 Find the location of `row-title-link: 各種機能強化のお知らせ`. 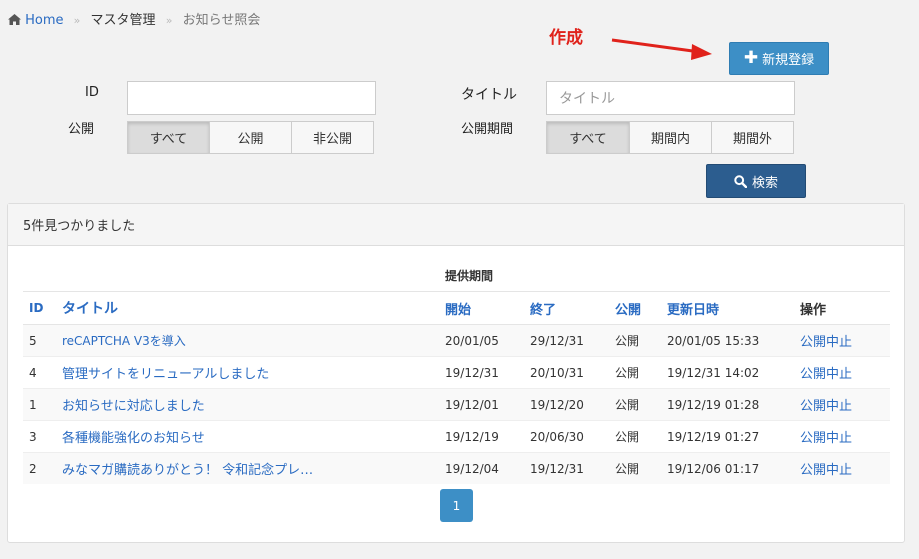

row-title-link: 各種機能強化のお知らせ is located at coordinates (133, 438).